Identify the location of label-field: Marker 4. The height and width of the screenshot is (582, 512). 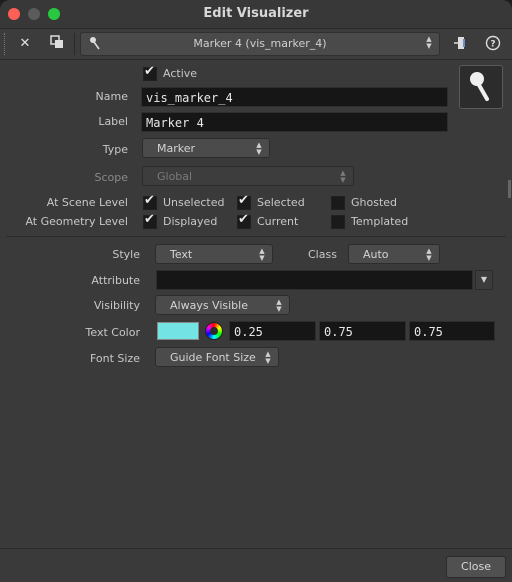
(294, 122).